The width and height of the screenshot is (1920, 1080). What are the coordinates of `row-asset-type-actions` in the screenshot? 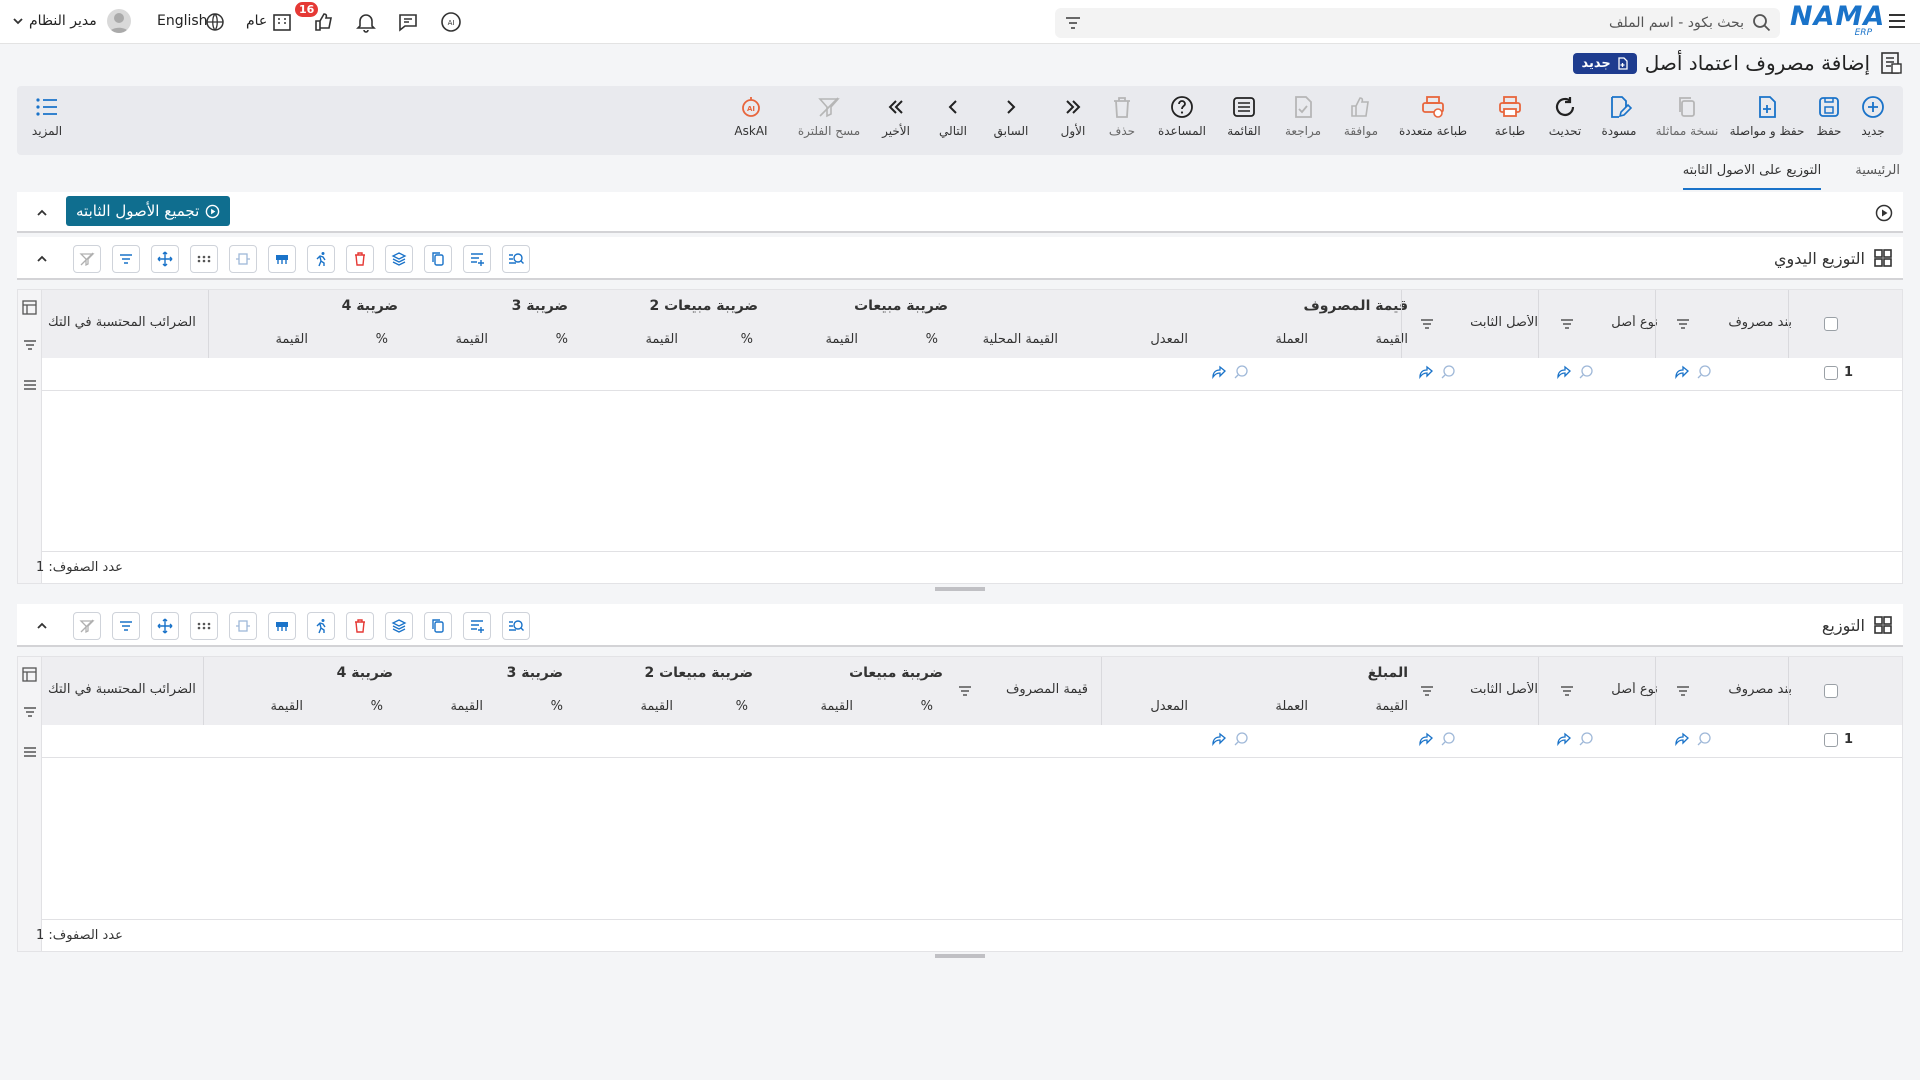 It's located at (1575, 372).